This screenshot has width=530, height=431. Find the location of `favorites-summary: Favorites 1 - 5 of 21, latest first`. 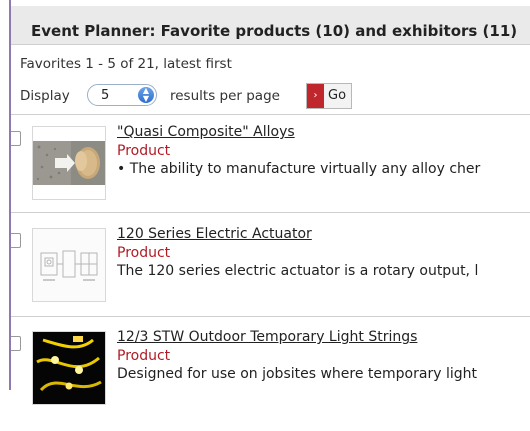

favorites-summary: Favorites 1 - 5 of 21, latest first is located at coordinates (126, 64).